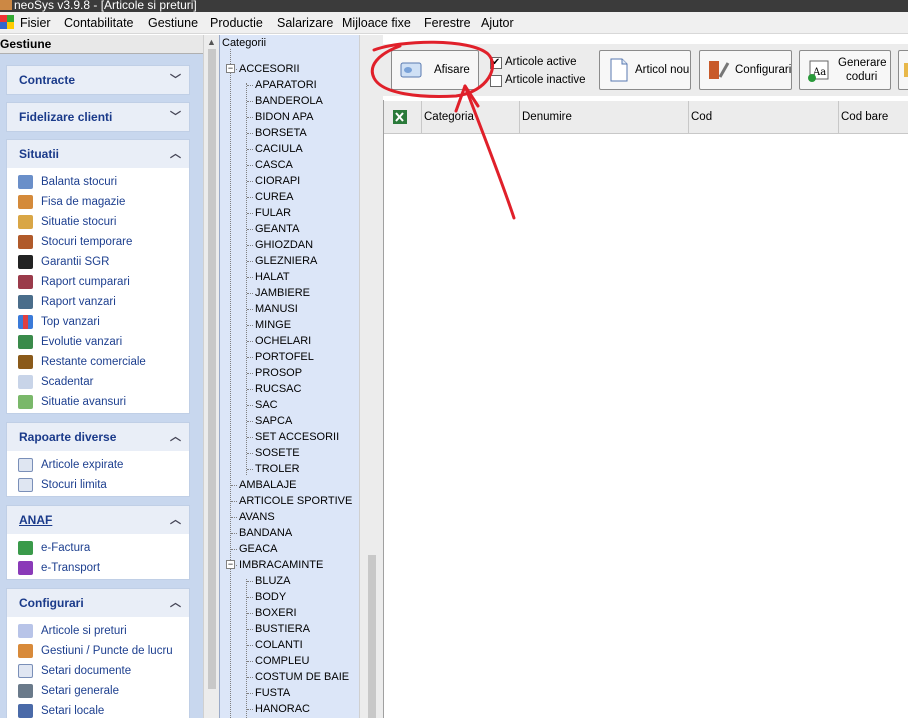  I want to click on articole-active-checkbox: ✔, so click(496, 63).